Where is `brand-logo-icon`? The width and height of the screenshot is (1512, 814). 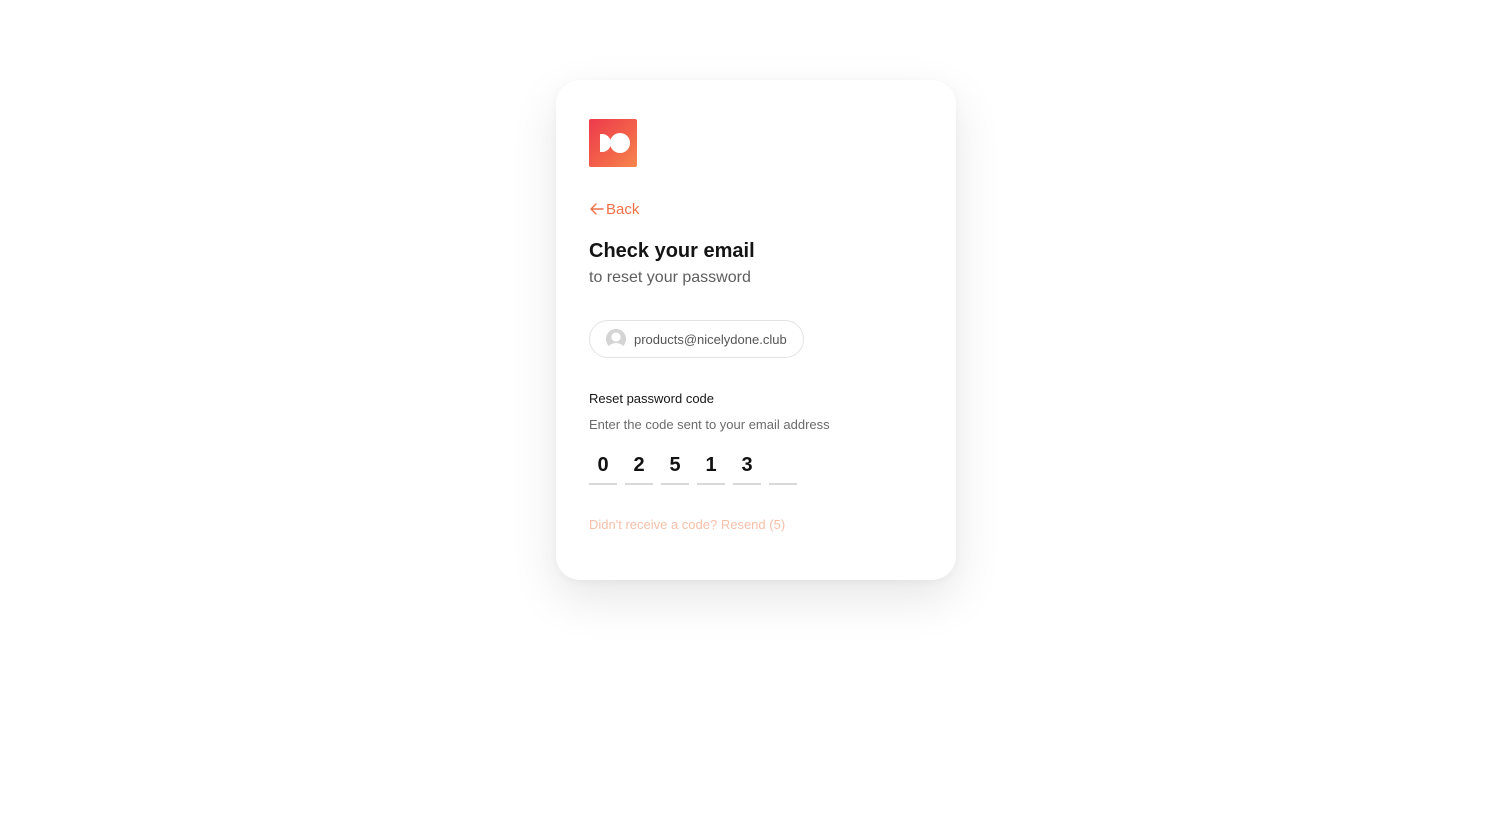
brand-logo-icon is located at coordinates (615, 143).